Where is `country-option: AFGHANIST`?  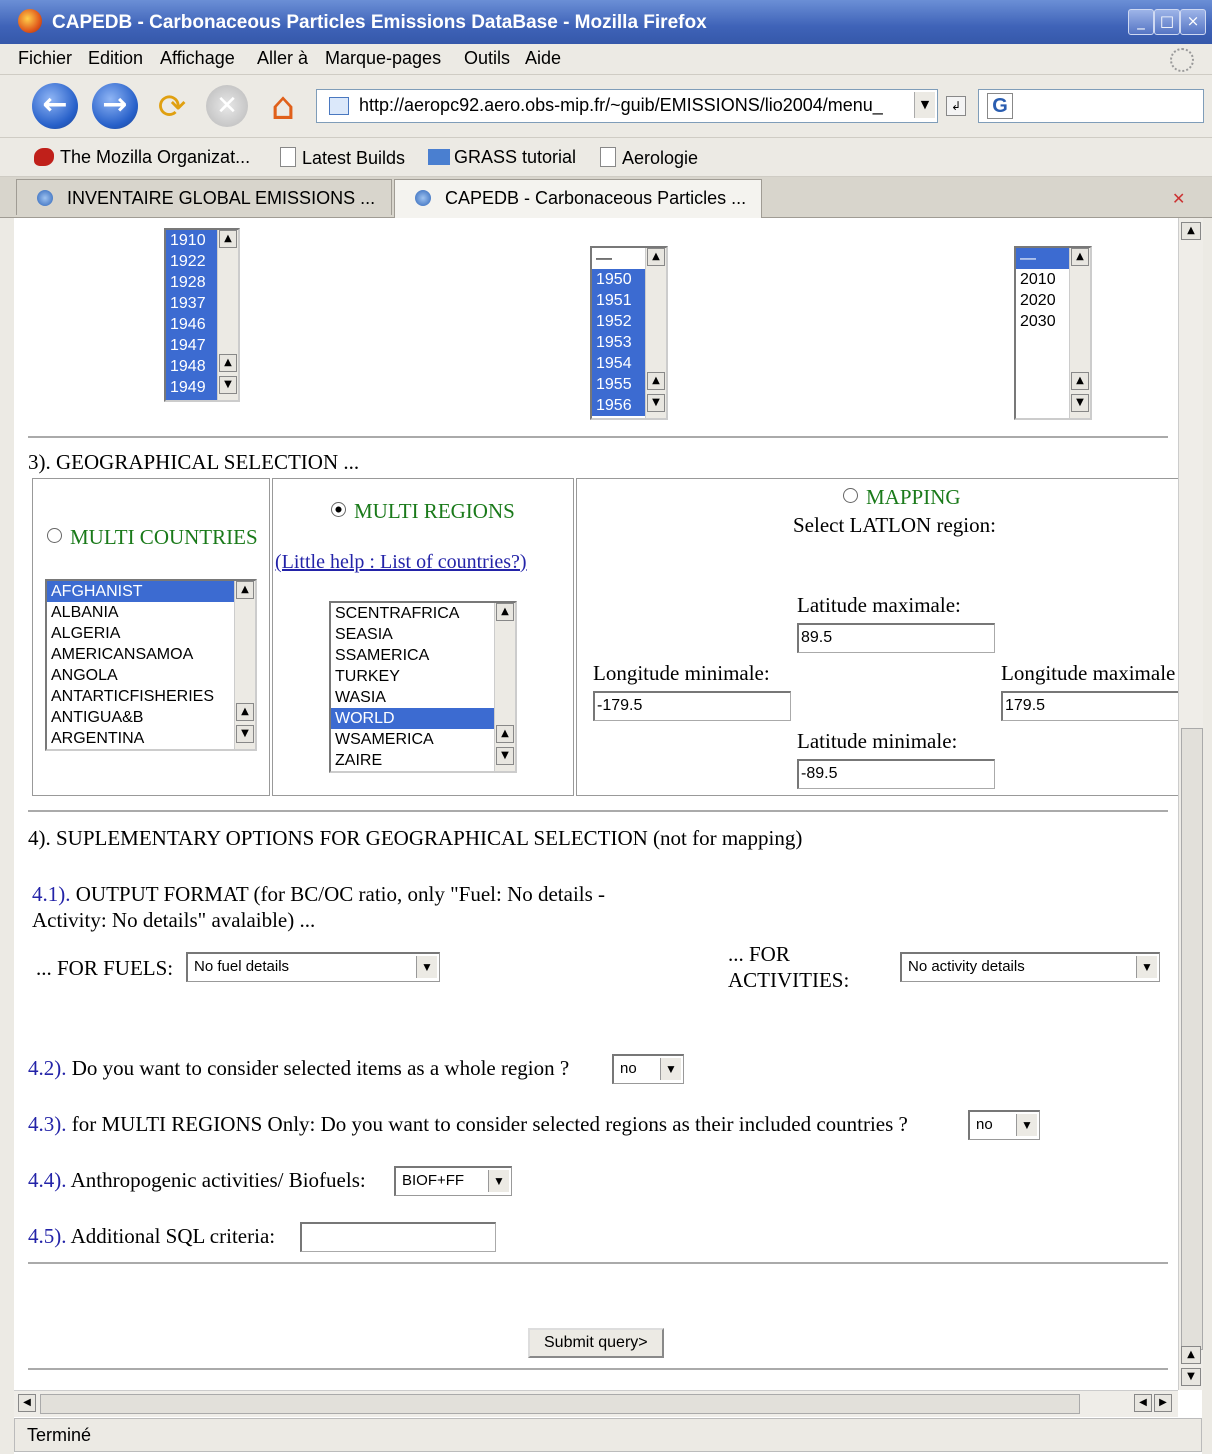 country-option: AFGHANIST is located at coordinates (151, 591).